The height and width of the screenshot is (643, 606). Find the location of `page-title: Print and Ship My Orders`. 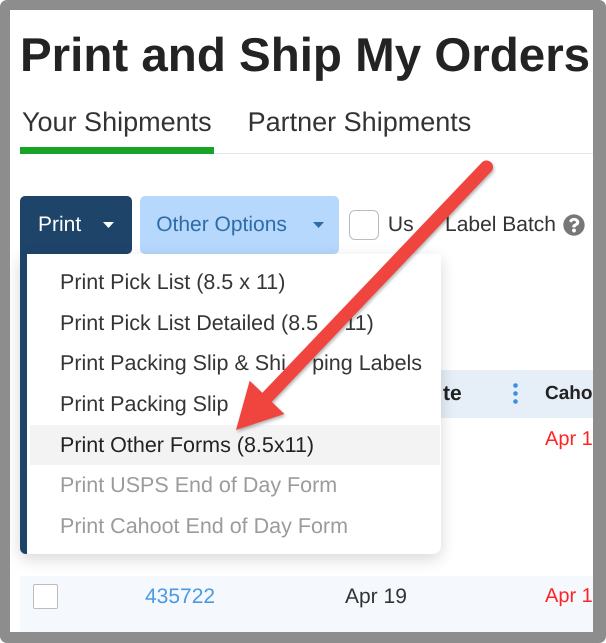

page-title: Print and Ship My Orders is located at coordinates (305, 56).